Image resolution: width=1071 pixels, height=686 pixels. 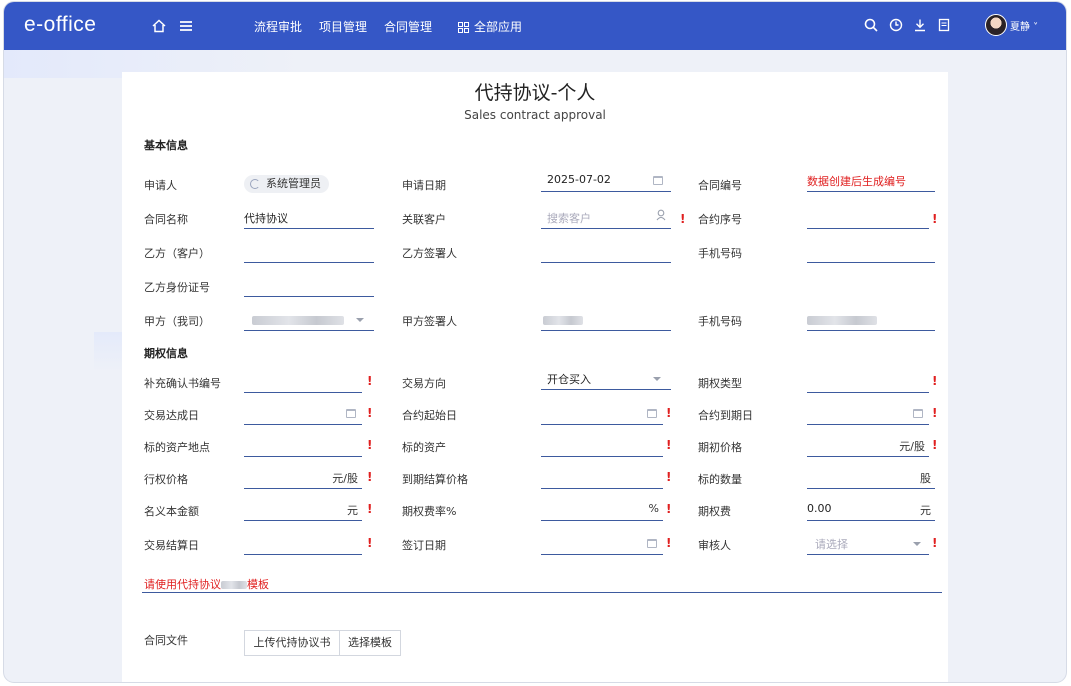 What do you see at coordinates (352, 510) in the screenshot?
I see `notional-unit: 元` at bounding box center [352, 510].